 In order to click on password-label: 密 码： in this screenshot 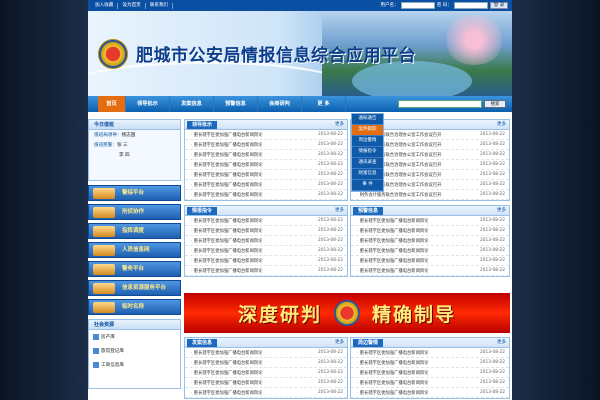, I will do `click(444, 5)`.